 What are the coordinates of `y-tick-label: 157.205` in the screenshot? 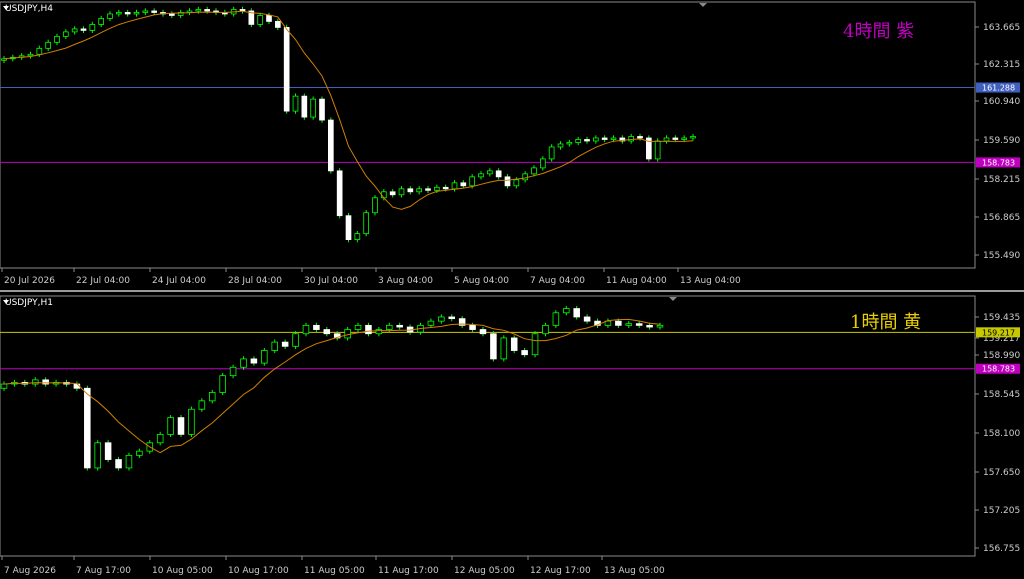 It's located at (1001, 511).